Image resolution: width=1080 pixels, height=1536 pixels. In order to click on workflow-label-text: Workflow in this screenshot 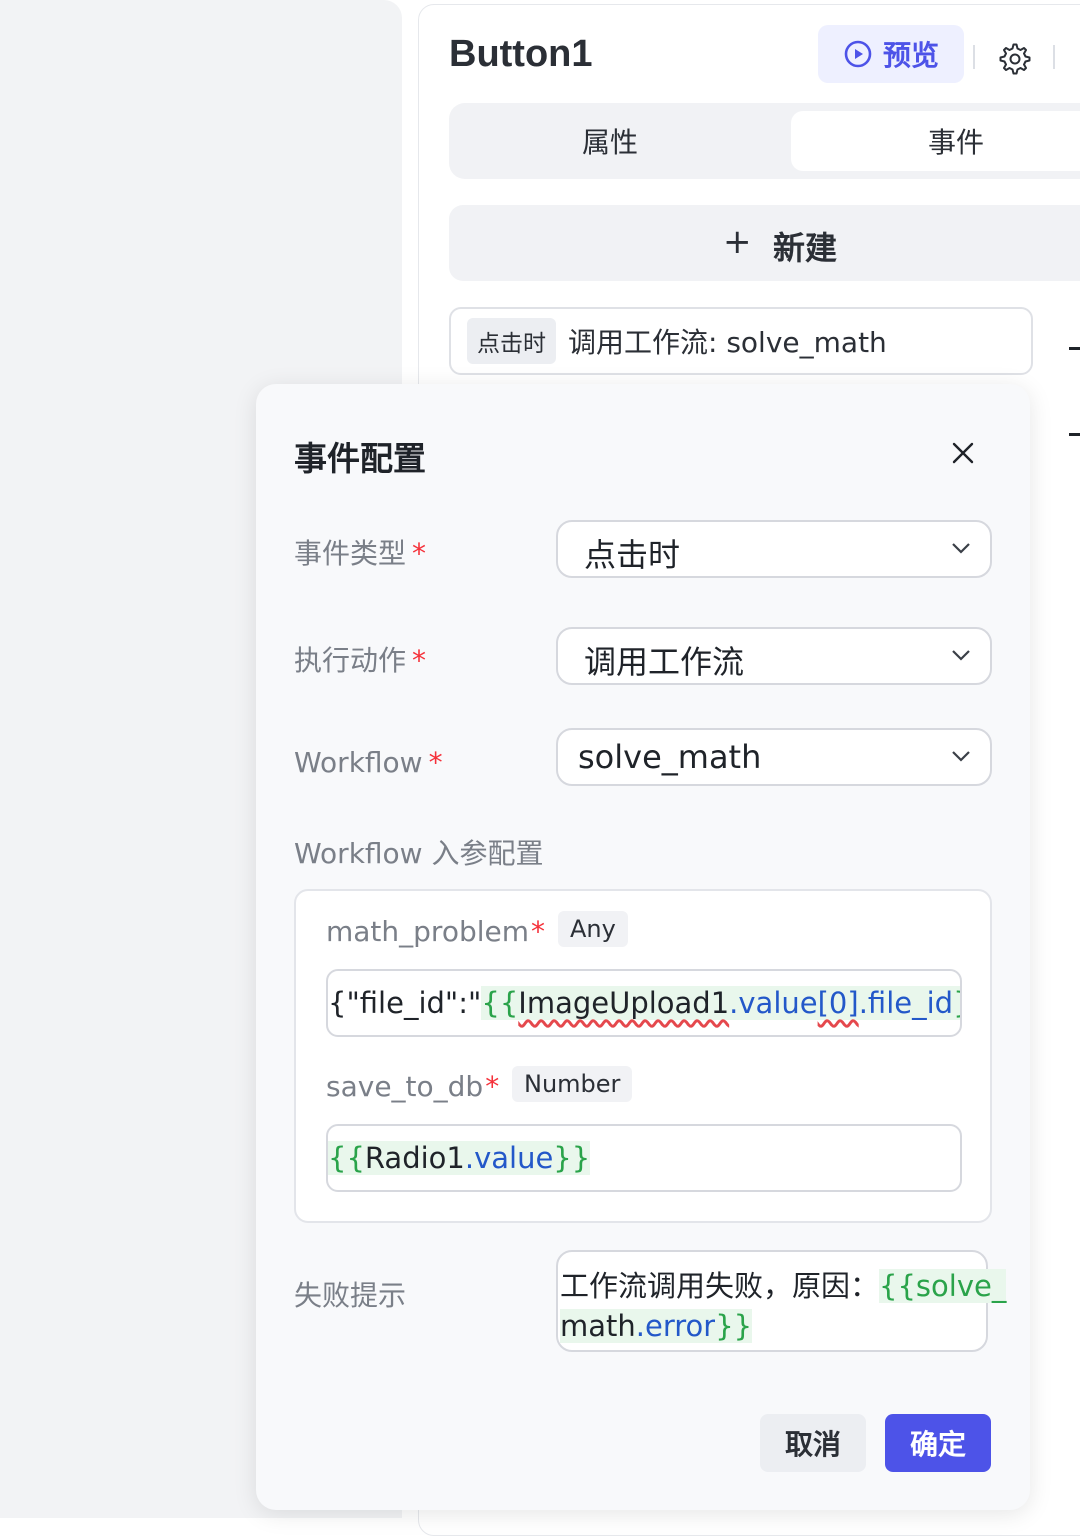, I will do `click(358, 762)`.